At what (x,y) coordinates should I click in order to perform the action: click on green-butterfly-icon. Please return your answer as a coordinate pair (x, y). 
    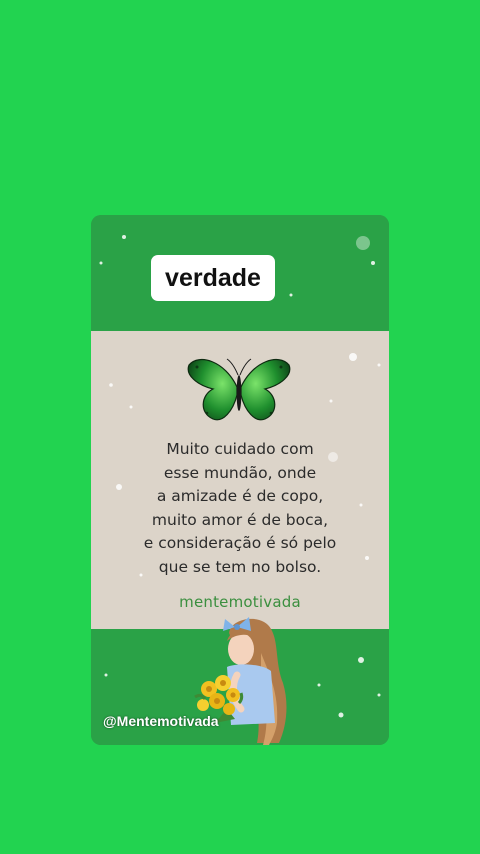
    Looking at the image, I should click on (239, 389).